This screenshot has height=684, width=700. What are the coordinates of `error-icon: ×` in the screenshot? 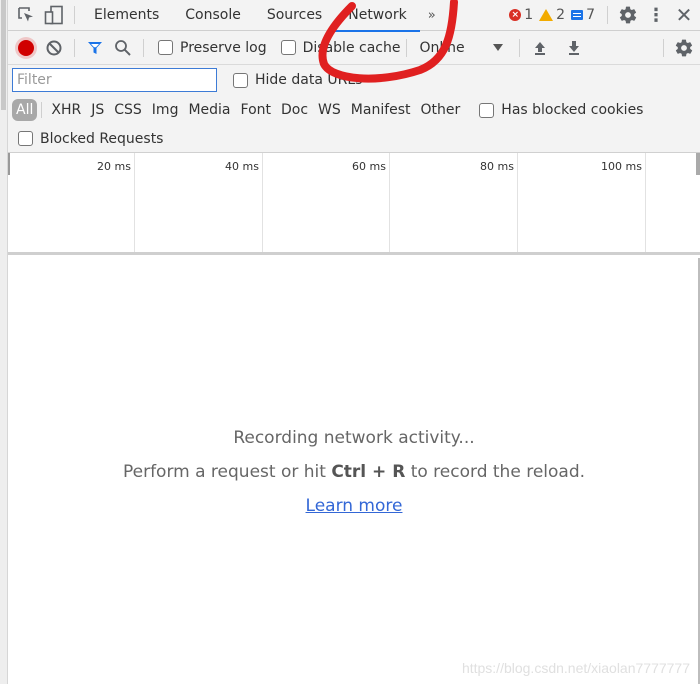 It's located at (515, 15).